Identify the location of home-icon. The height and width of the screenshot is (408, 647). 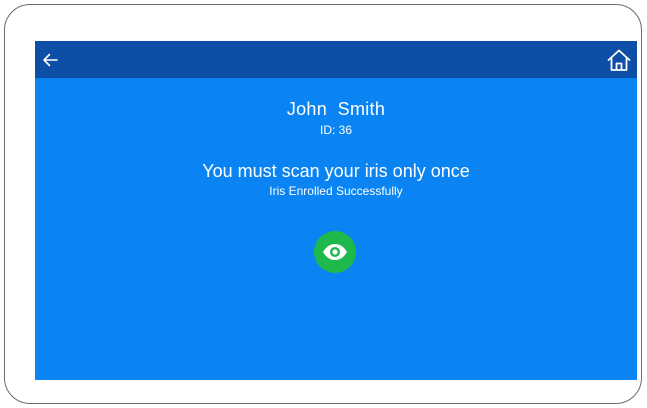
(619, 60).